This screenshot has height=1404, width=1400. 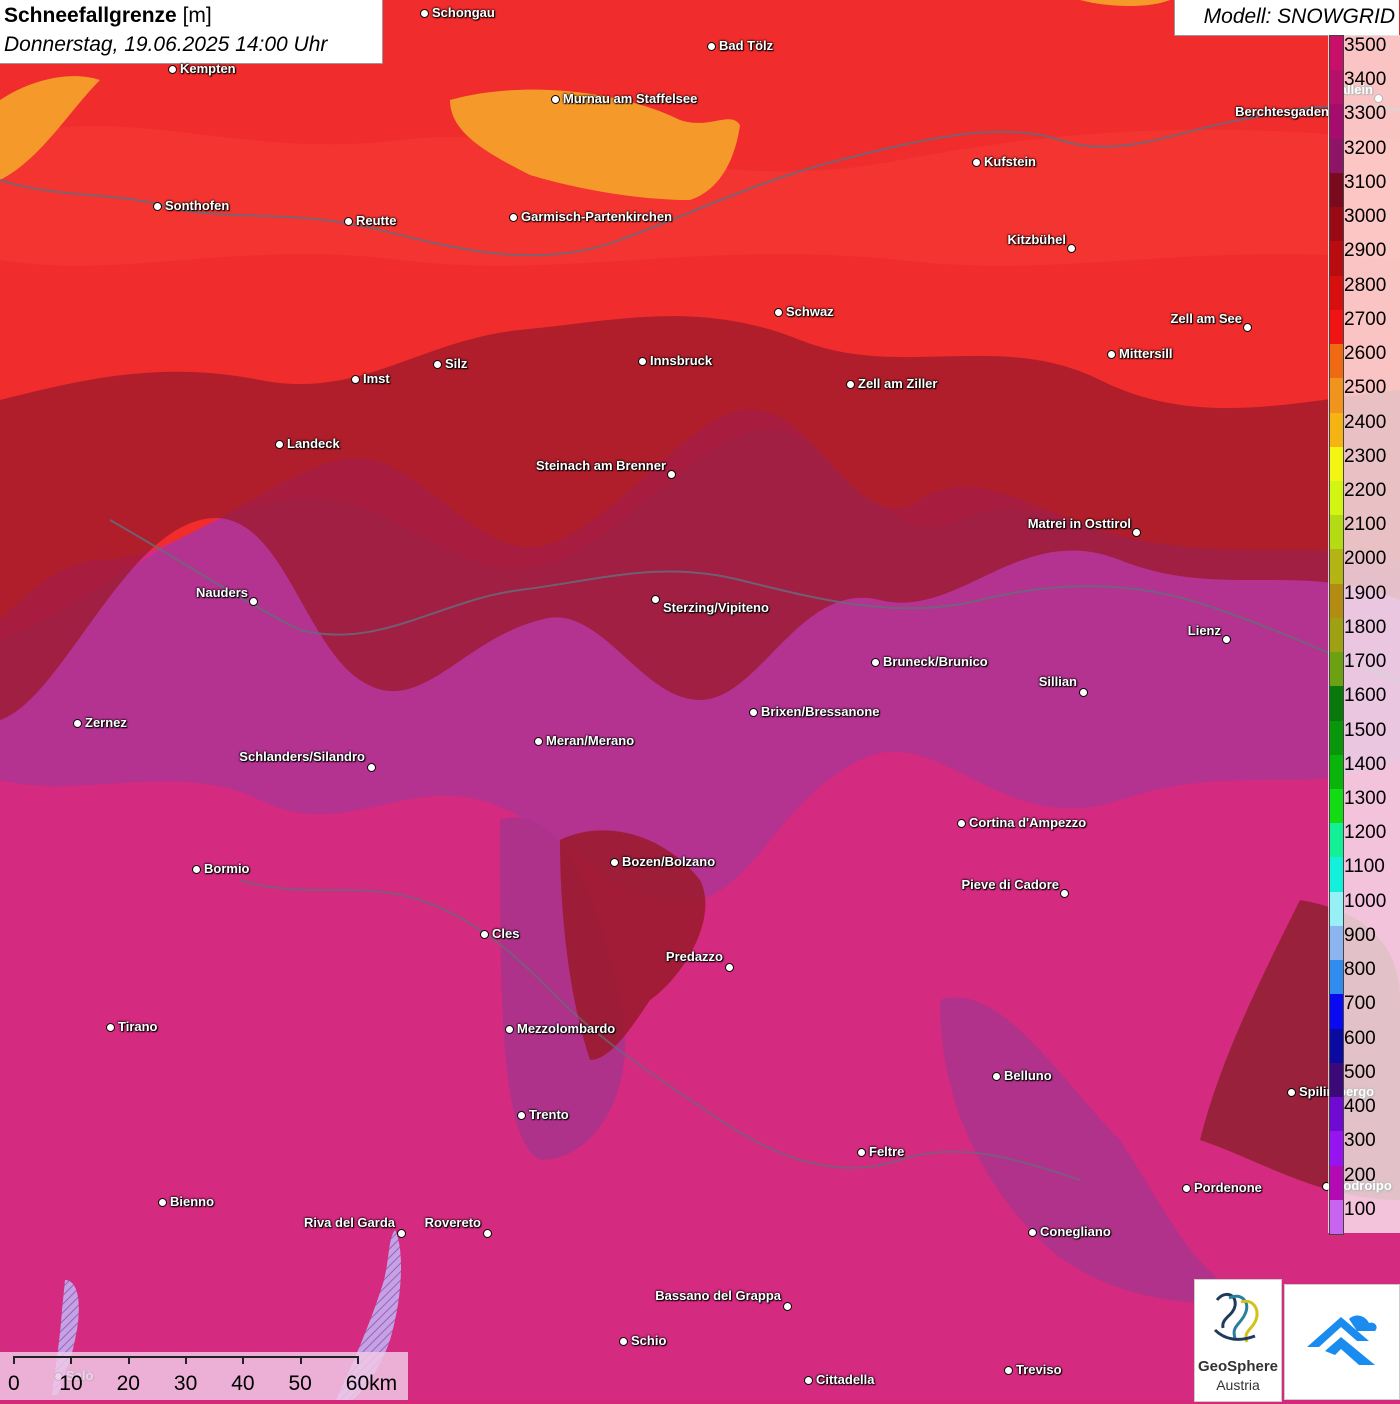 I want to click on city-label: Schio, so click(x=649, y=1340).